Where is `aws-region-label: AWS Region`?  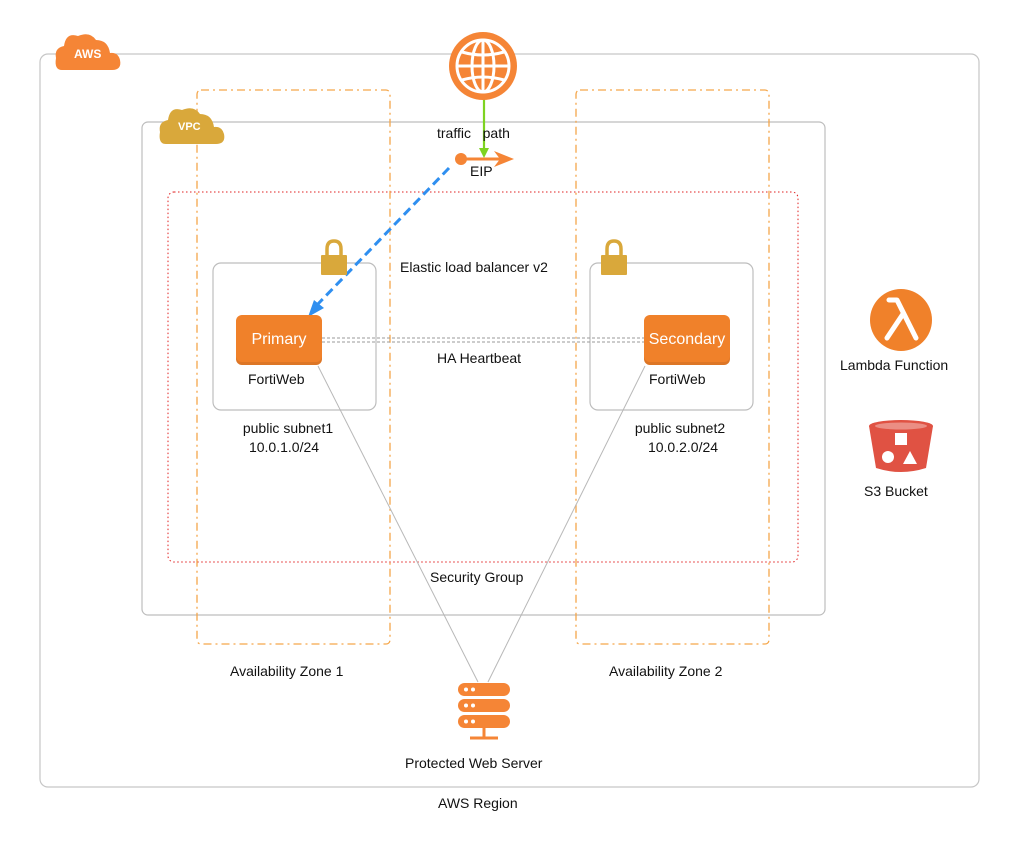 aws-region-label: AWS Region is located at coordinates (478, 803).